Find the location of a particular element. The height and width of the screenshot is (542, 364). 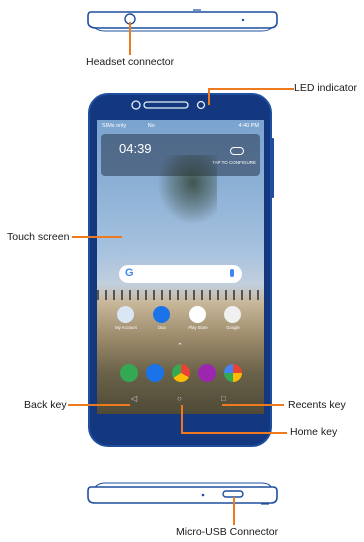

camera-app-icon is located at coordinates (207, 373).